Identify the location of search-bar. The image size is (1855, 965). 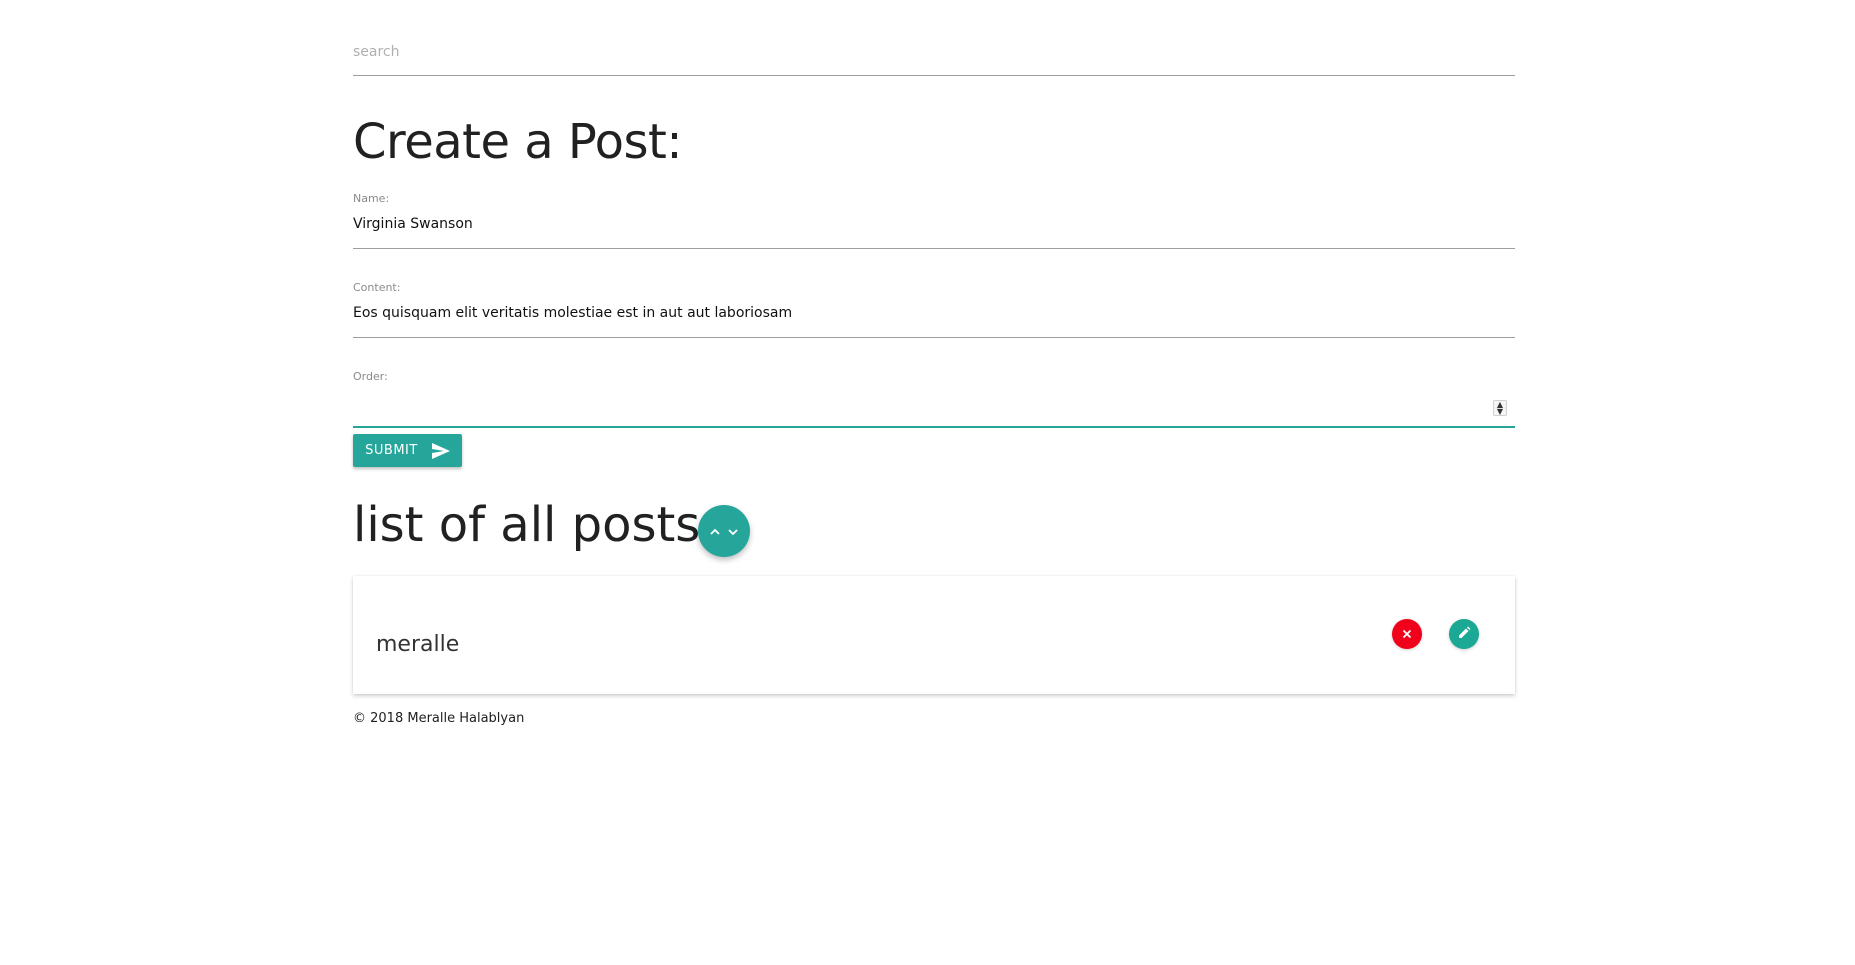
(934, 52).